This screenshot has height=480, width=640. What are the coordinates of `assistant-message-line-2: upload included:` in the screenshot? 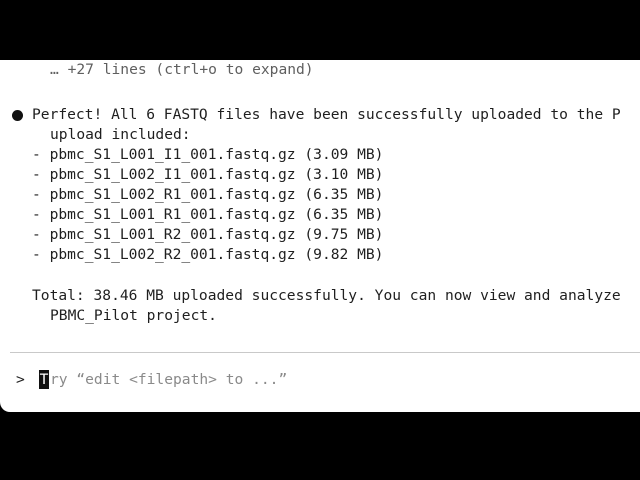 It's located at (120, 134).